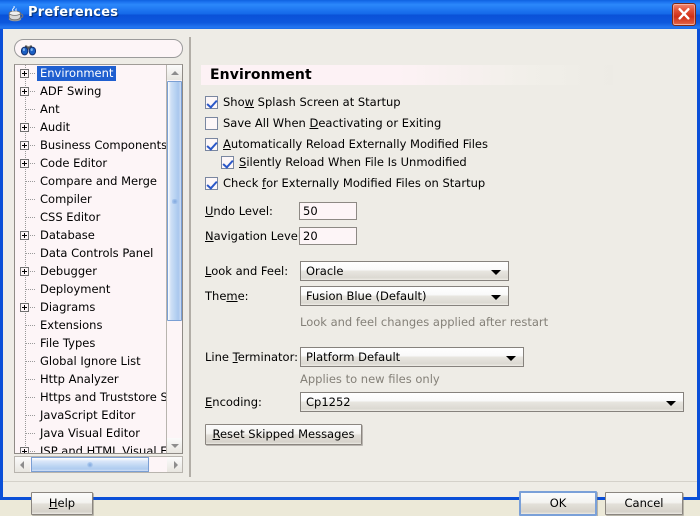 This screenshot has height=516, width=700. What do you see at coordinates (684, 14) in the screenshot?
I see `close-icon` at bounding box center [684, 14].